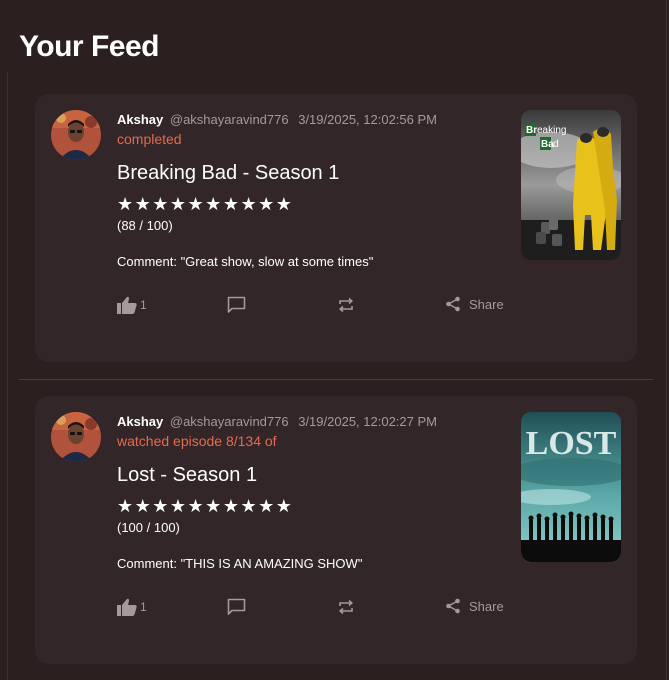  What do you see at coordinates (7, 376) in the screenshot?
I see `left-border` at bounding box center [7, 376].